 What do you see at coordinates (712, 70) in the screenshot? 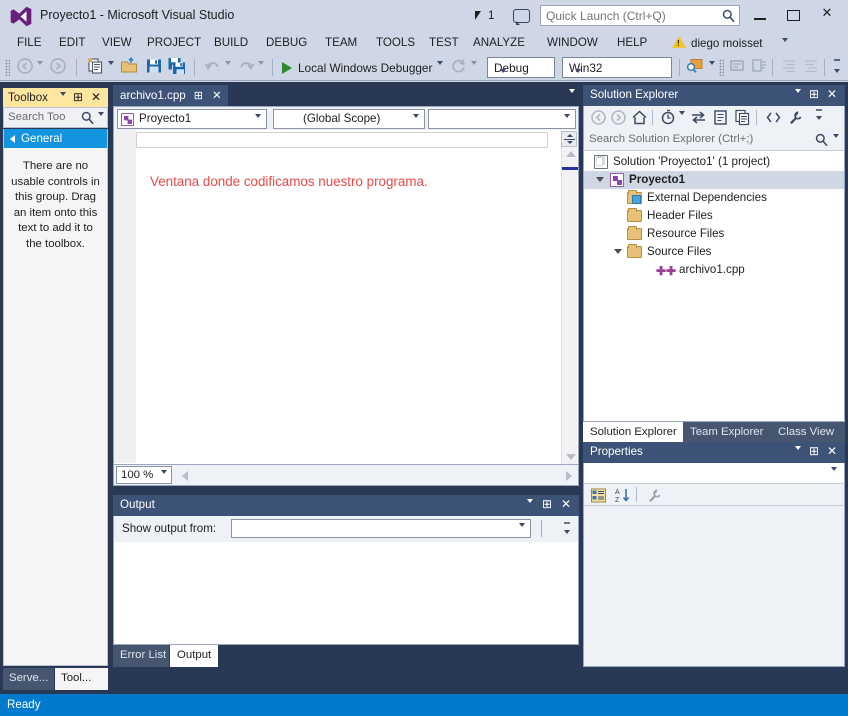
I see `find-dropdown-icon` at bounding box center [712, 70].